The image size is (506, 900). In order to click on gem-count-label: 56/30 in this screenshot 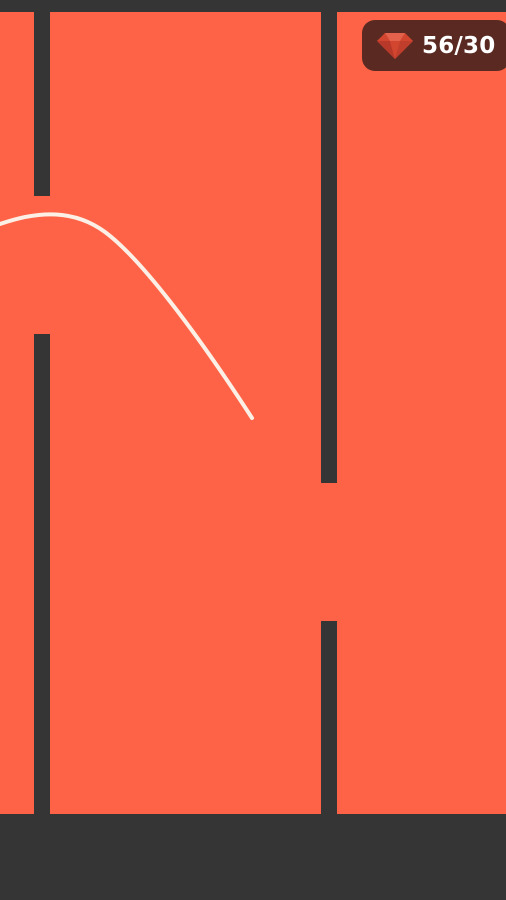, I will do `click(459, 45)`.